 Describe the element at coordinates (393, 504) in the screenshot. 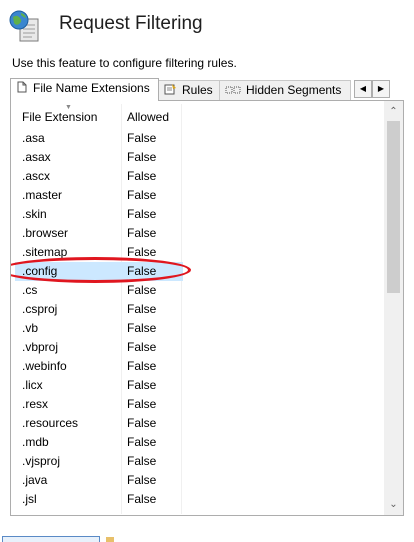

I see `scroll-down-icon: ⌄` at that location.